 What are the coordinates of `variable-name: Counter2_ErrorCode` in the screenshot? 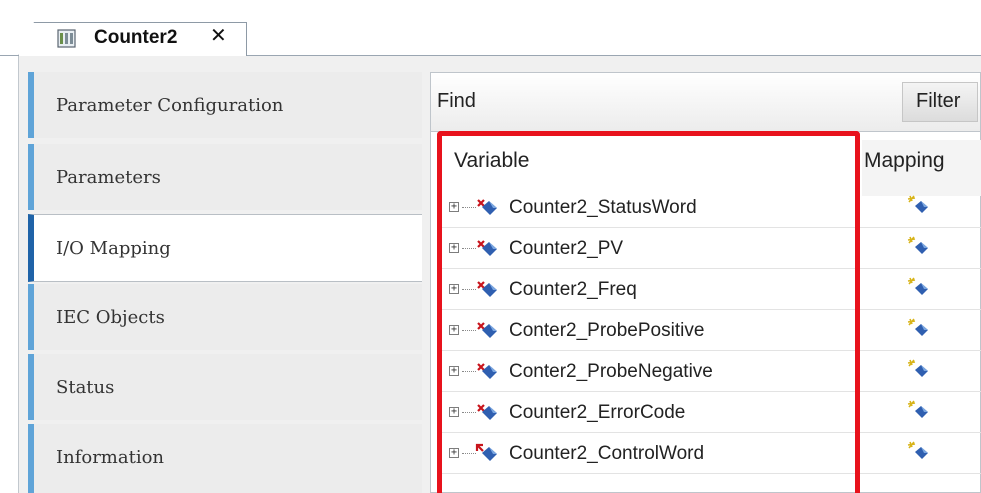 It's located at (597, 412).